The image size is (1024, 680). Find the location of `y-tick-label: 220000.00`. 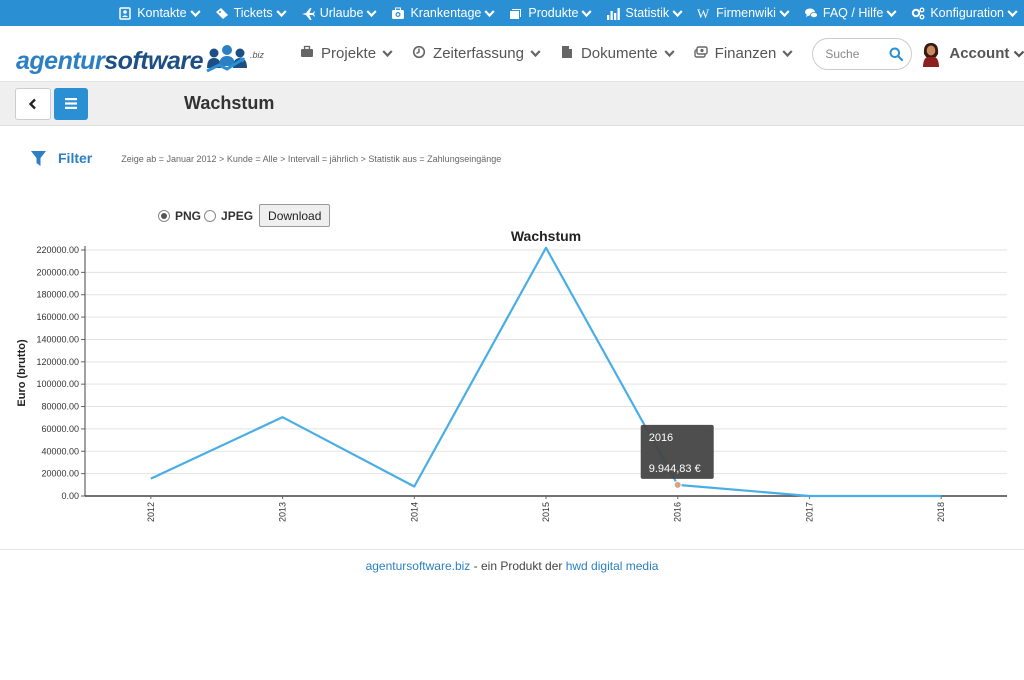

y-tick-label: 220000.00 is located at coordinates (57, 250).